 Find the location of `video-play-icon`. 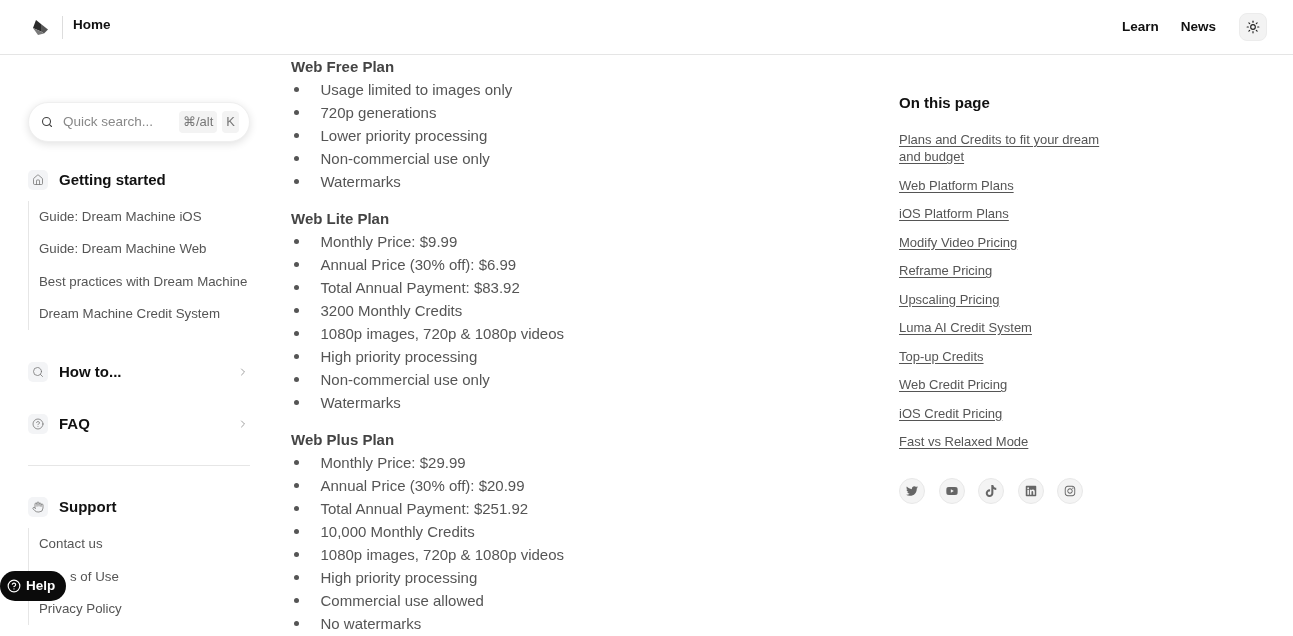

video-play-icon is located at coordinates (951, 491).